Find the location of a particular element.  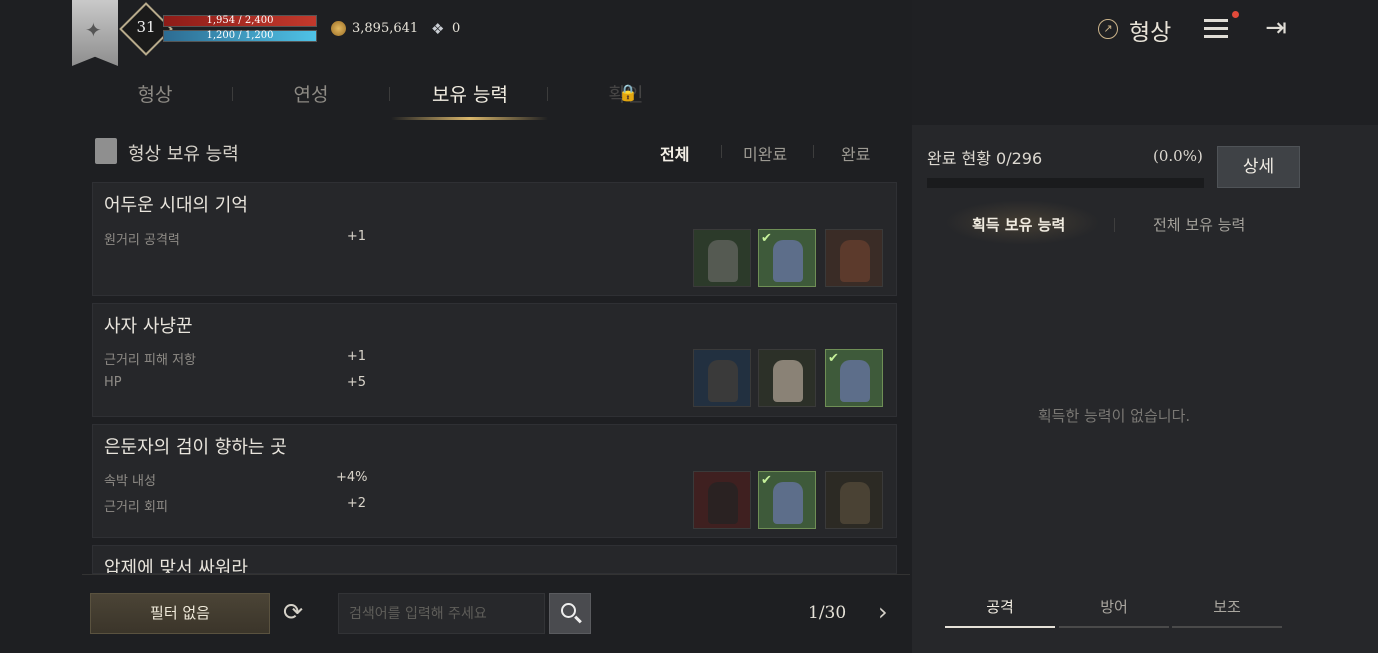

filter-all: 전체 is located at coordinates (674, 153).